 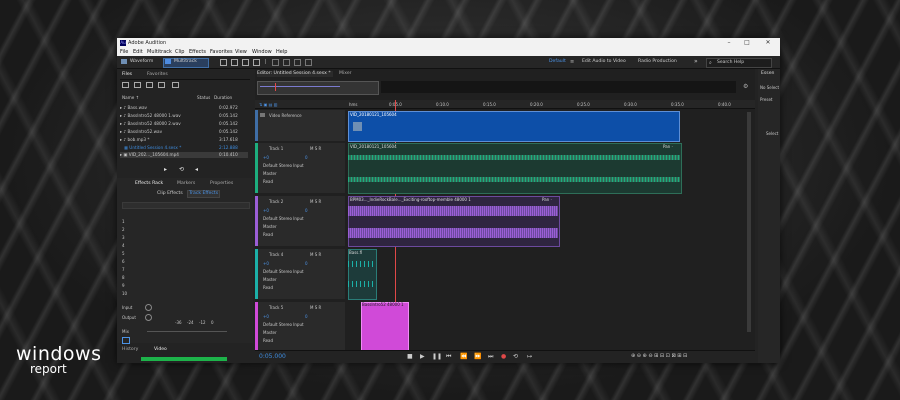 What do you see at coordinates (149, 85) in the screenshot?
I see `import-icon` at bounding box center [149, 85].